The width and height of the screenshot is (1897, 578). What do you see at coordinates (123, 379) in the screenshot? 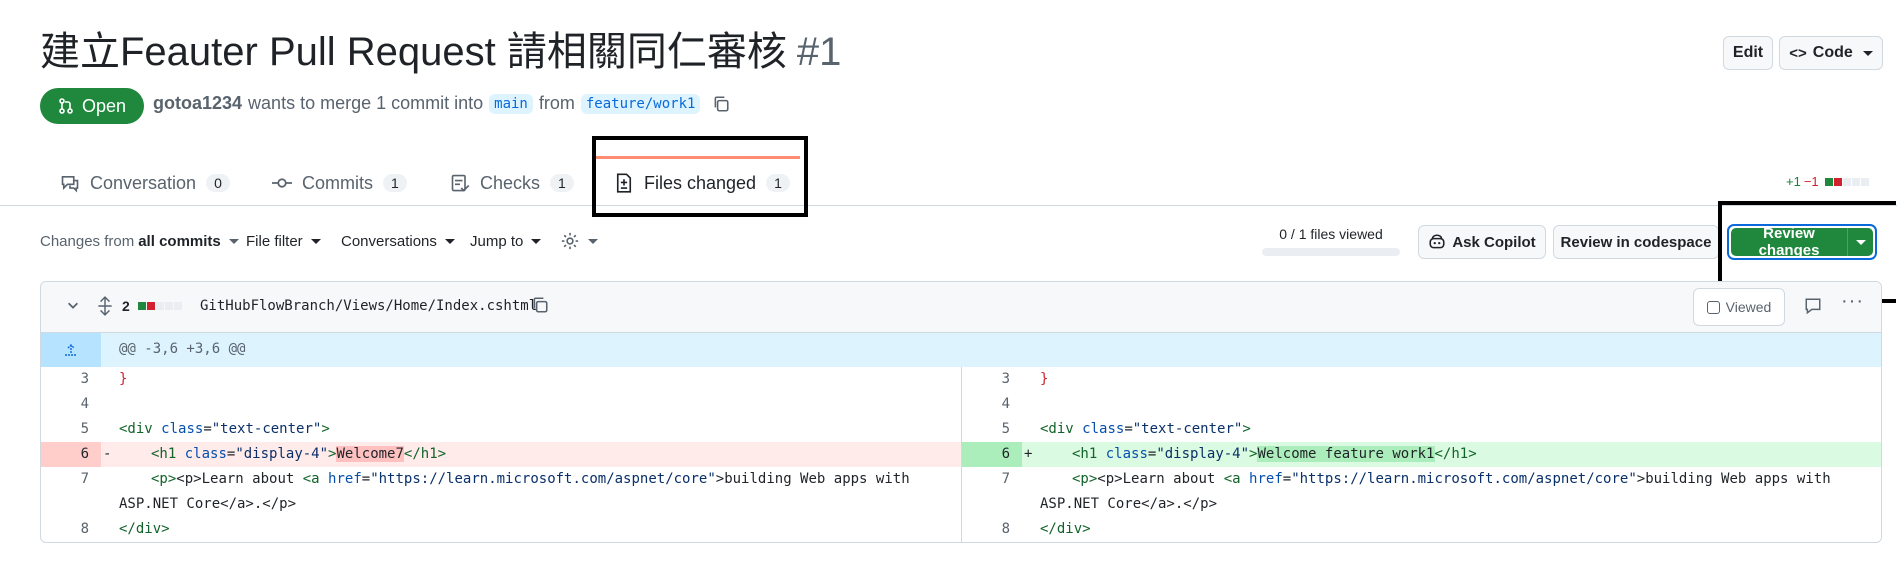
I see `code-line: }` at bounding box center [123, 379].